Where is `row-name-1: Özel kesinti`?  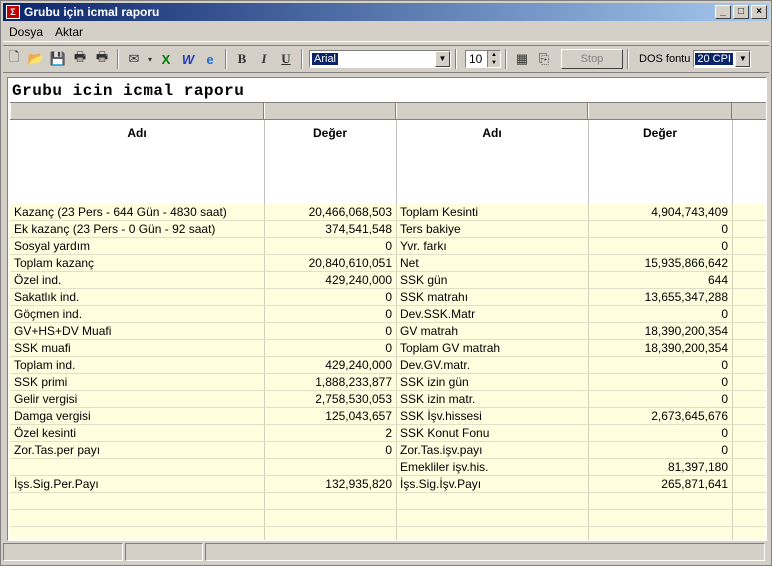
row-name-1: Özel kesinti is located at coordinates (45, 433).